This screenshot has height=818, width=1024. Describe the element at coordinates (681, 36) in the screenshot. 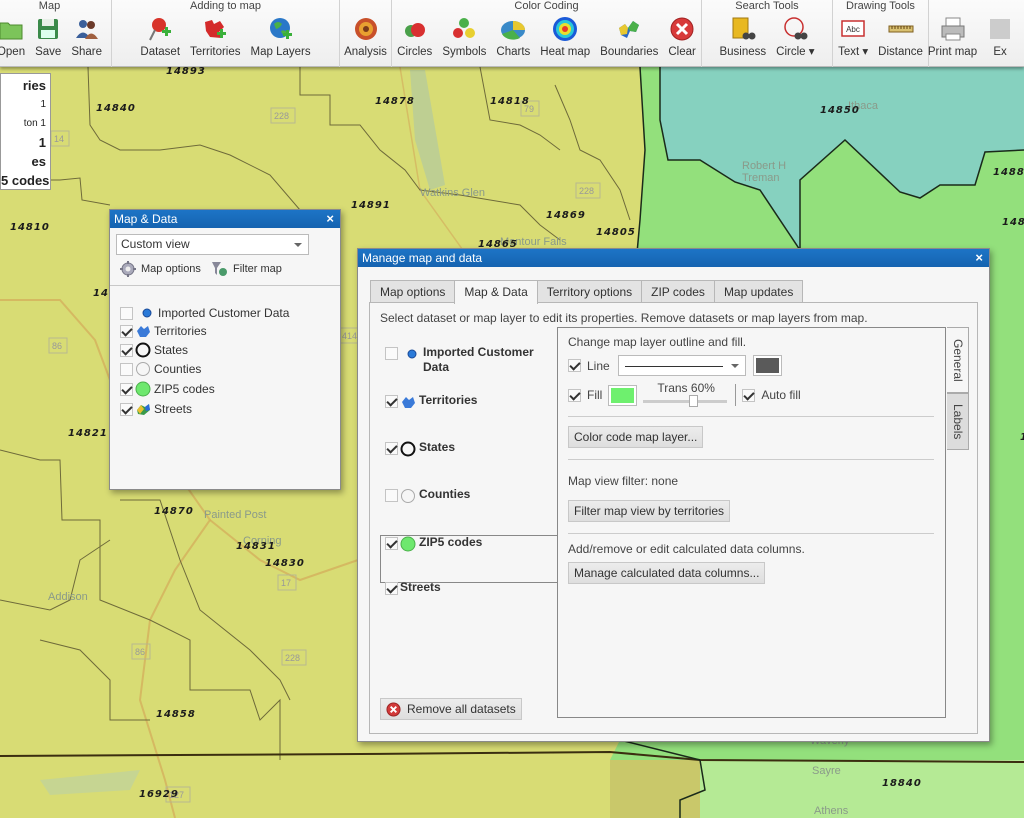

I see `clear-button: Clear` at that location.